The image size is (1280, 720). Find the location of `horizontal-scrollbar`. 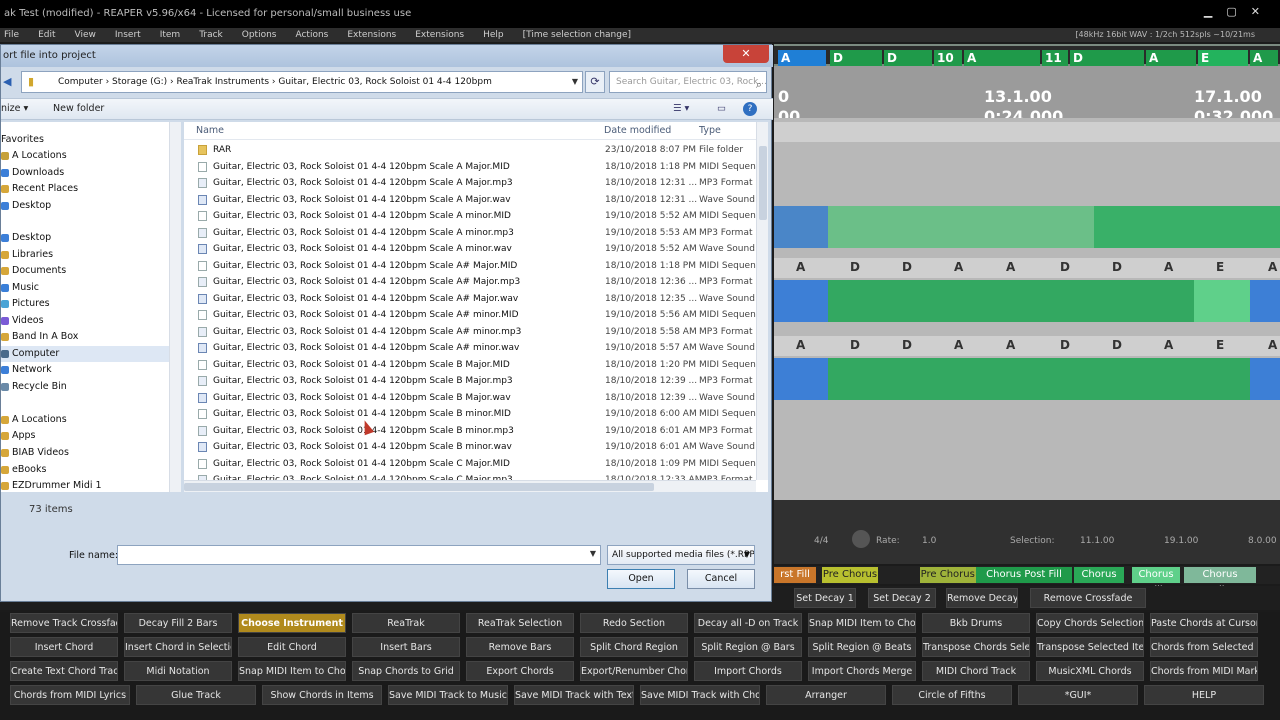

horizontal-scrollbar is located at coordinates (470, 486).